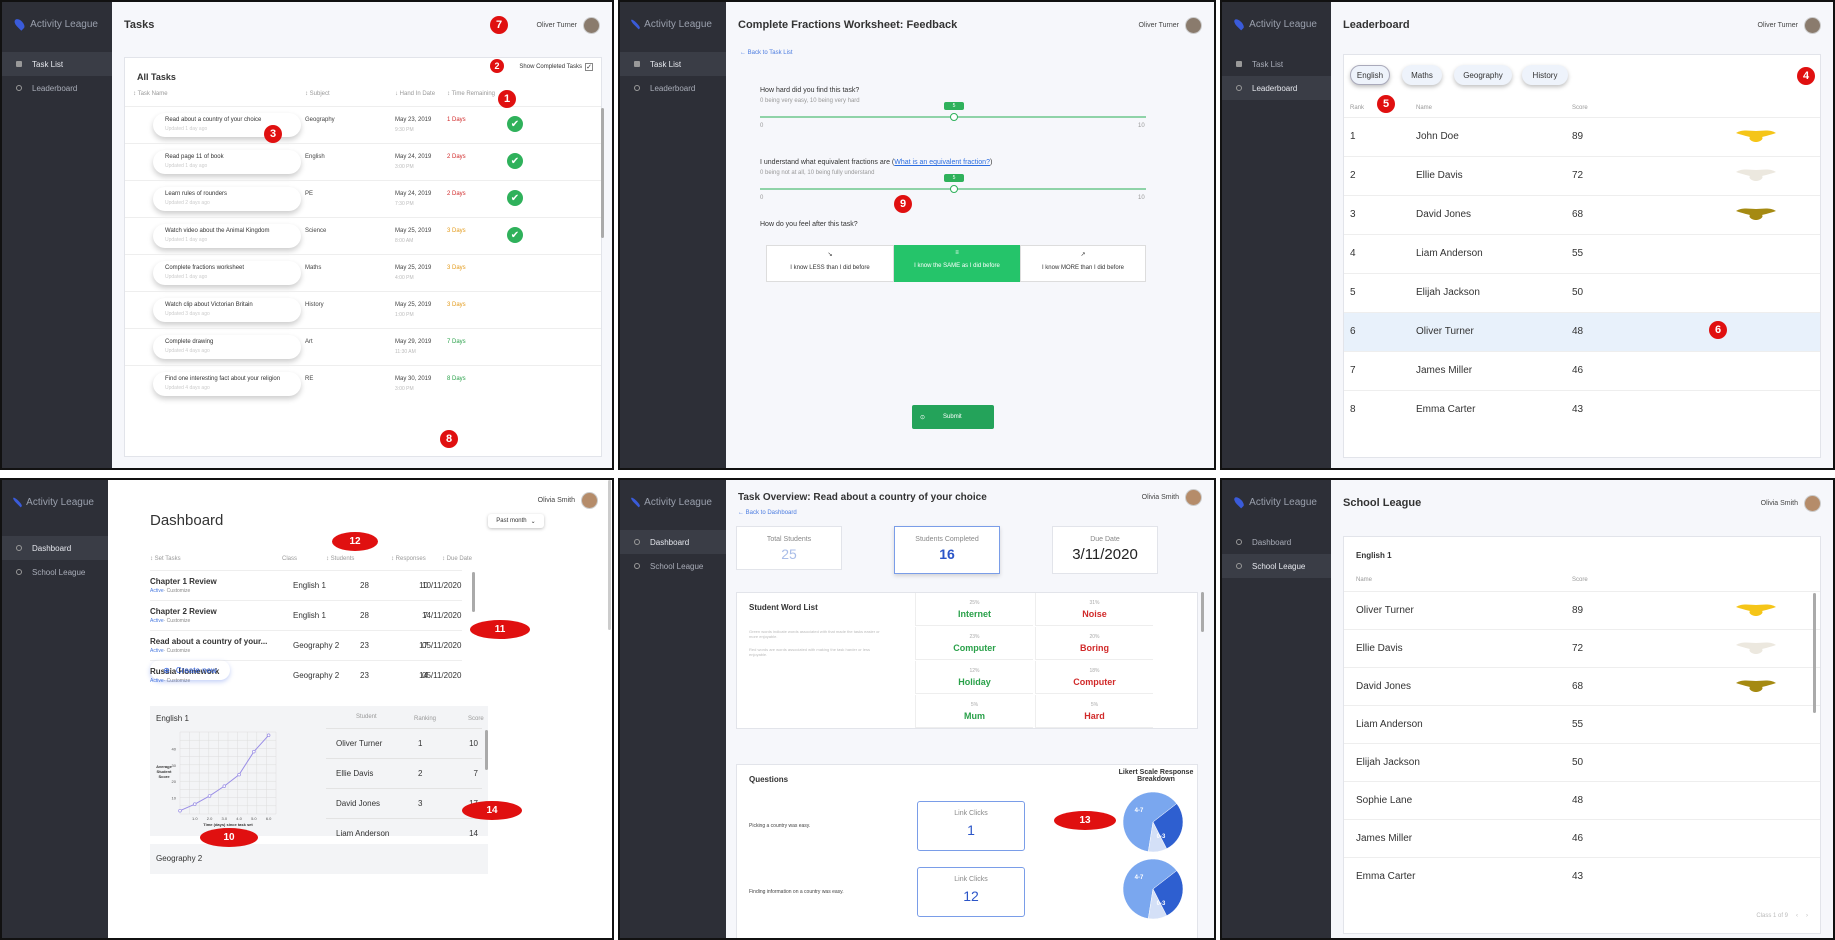 Image resolution: width=1835 pixels, height=940 pixels. Describe the element at coordinates (1582, 838) in the screenshot. I see `league-row: James Miller 46` at that location.